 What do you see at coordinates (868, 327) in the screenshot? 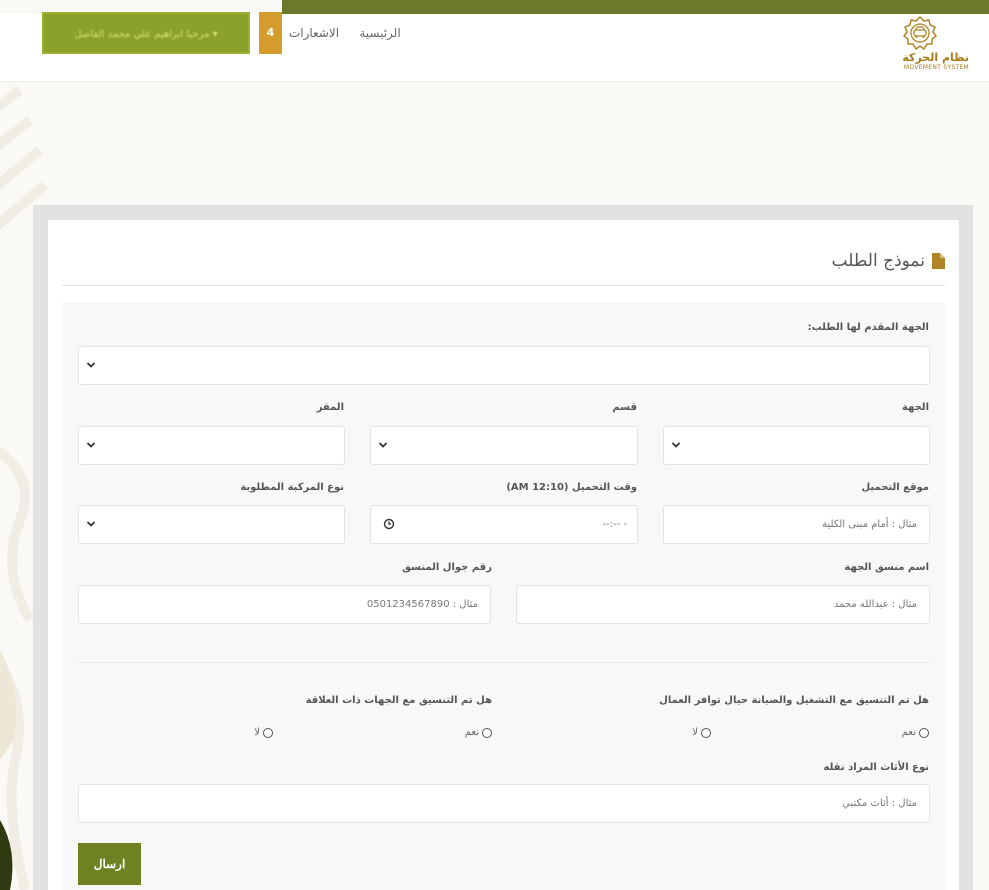
I see `target-entity-label: الجهة المقدم لها الطلب:` at bounding box center [868, 327].